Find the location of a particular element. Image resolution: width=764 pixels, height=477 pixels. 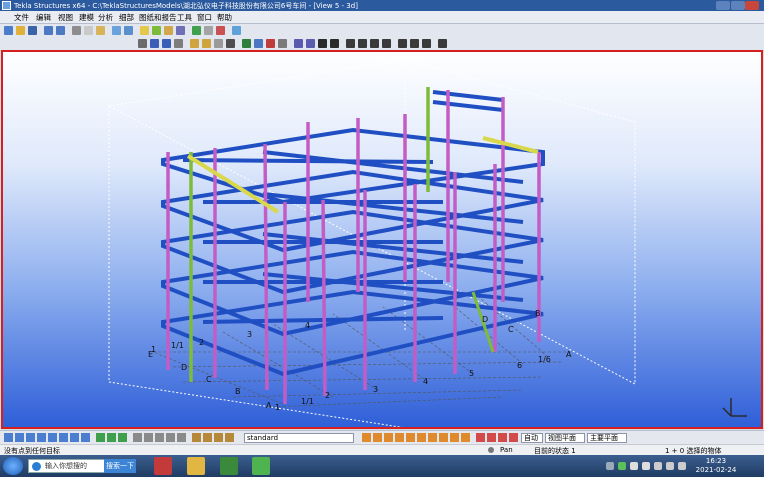

measure-icon is located at coordinates (350, 43).